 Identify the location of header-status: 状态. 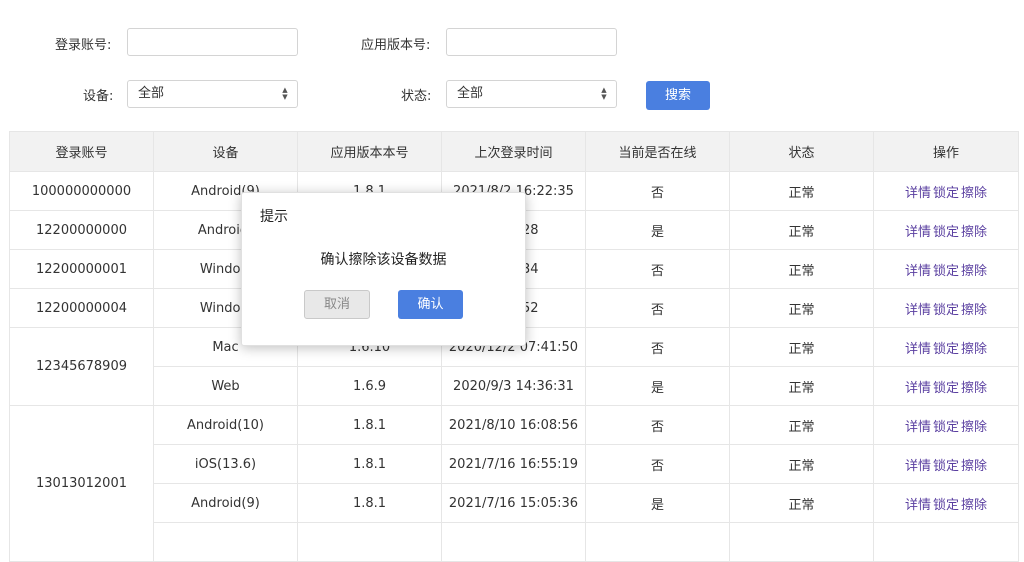
(801, 151).